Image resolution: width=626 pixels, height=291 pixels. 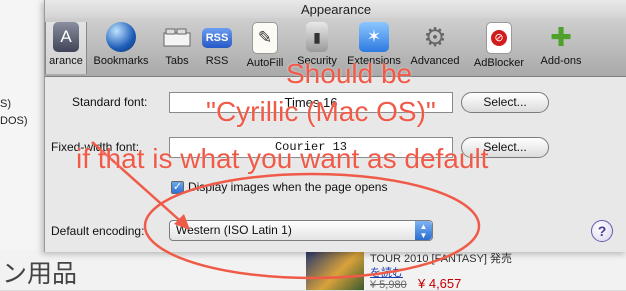 What do you see at coordinates (321, 111) in the screenshot?
I see `annotation-line-2: "Cyrillic (Mac OS)"` at bounding box center [321, 111].